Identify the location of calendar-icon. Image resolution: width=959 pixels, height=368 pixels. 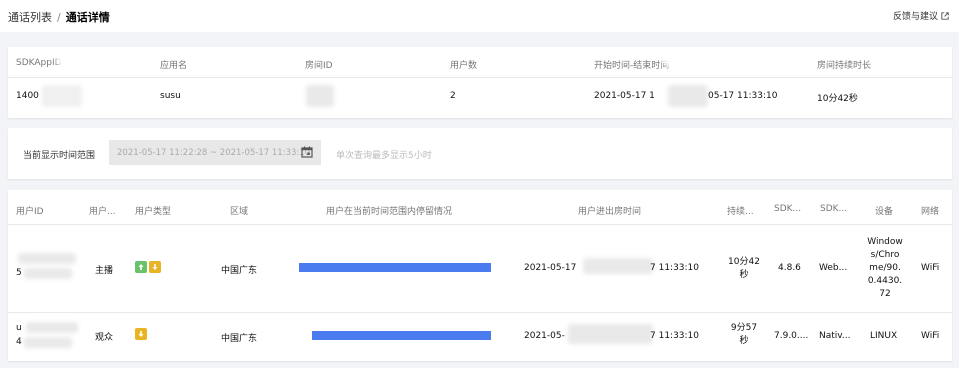
(307, 152).